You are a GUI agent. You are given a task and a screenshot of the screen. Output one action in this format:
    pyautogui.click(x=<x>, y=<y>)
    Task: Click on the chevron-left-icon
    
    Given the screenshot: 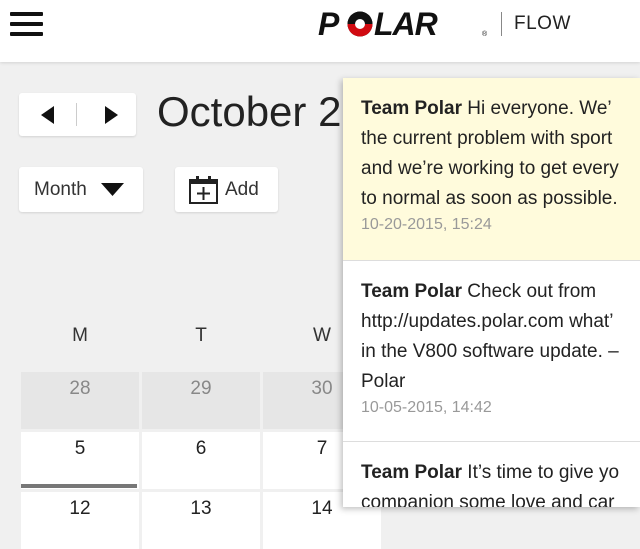 What is the action you would take?
    pyautogui.click(x=47, y=115)
    